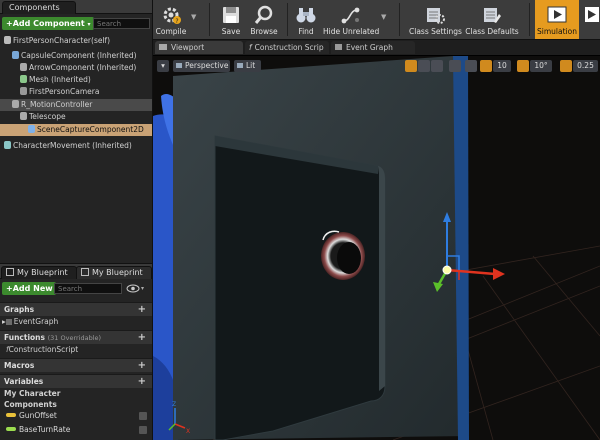  I want to click on event-graph-item: ▸ EventGraph, so click(76, 322).